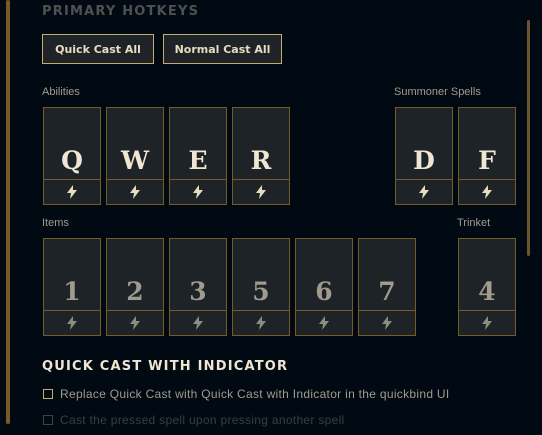 The width and height of the screenshot is (542, 435). I want to click on key-label: W, so click(135, 160).